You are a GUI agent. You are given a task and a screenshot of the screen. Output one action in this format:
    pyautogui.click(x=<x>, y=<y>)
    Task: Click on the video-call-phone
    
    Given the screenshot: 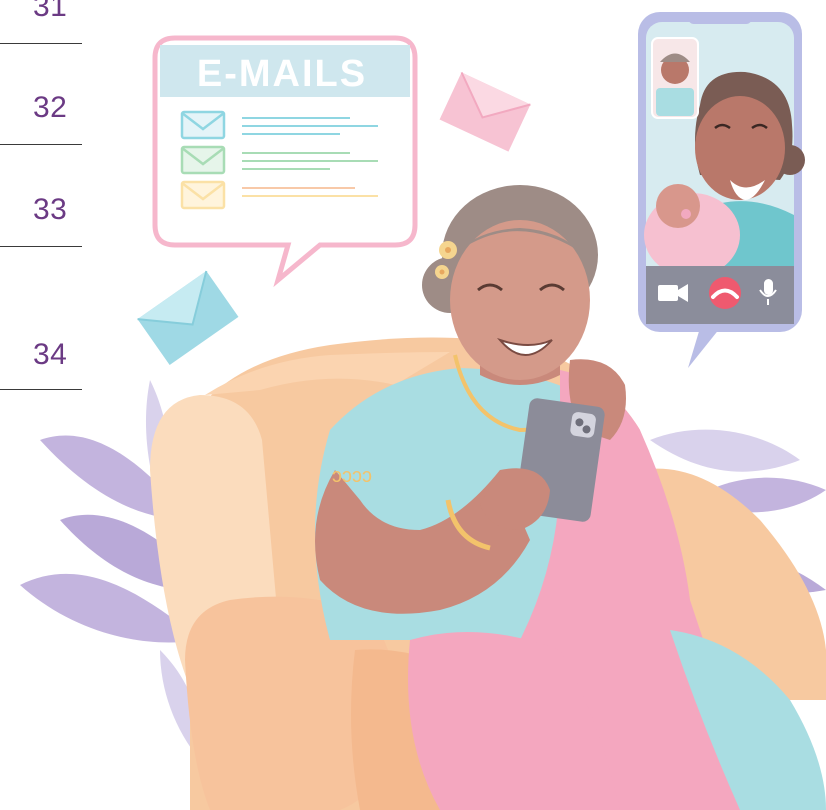 What is the action you would take?
    pyautogui.click(x=721, y=190)
    